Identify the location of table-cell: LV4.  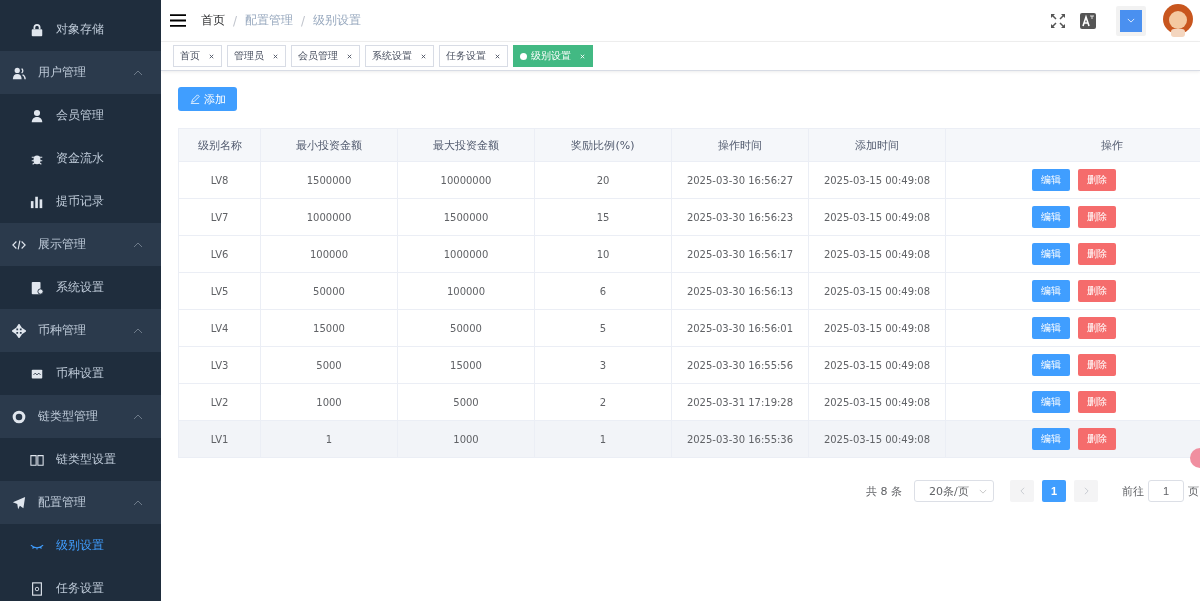
(219, 328).